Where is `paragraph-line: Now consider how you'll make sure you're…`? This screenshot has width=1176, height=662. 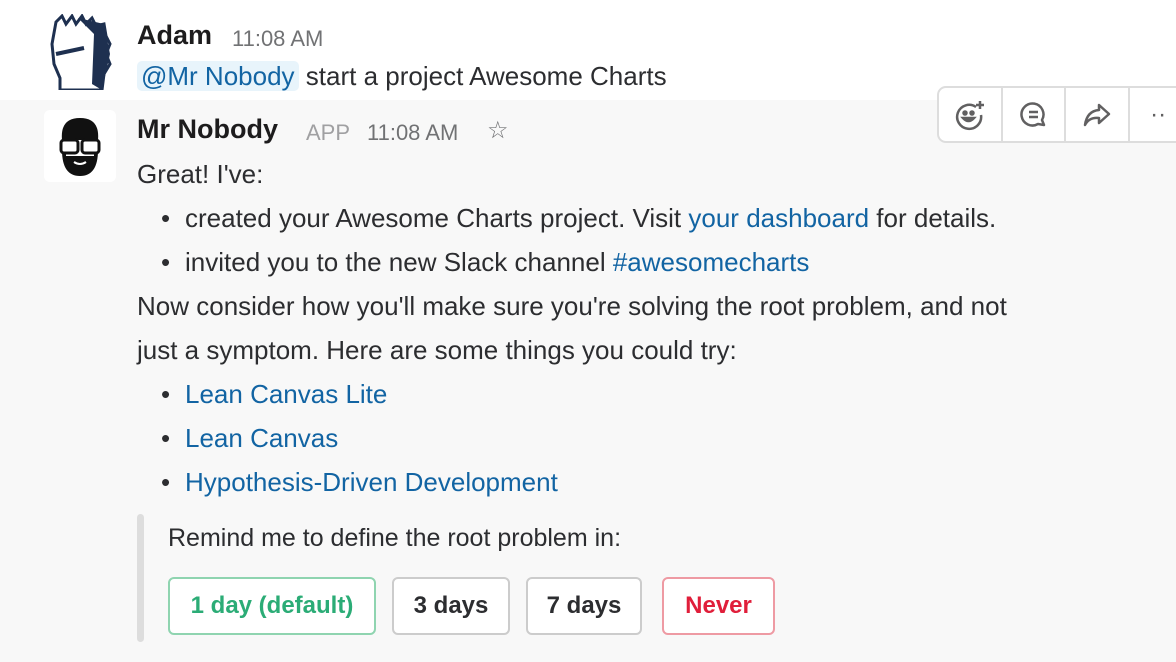
paragraph-line: Now consider how you'll make sure you're… is located at coordinates (572, 306).